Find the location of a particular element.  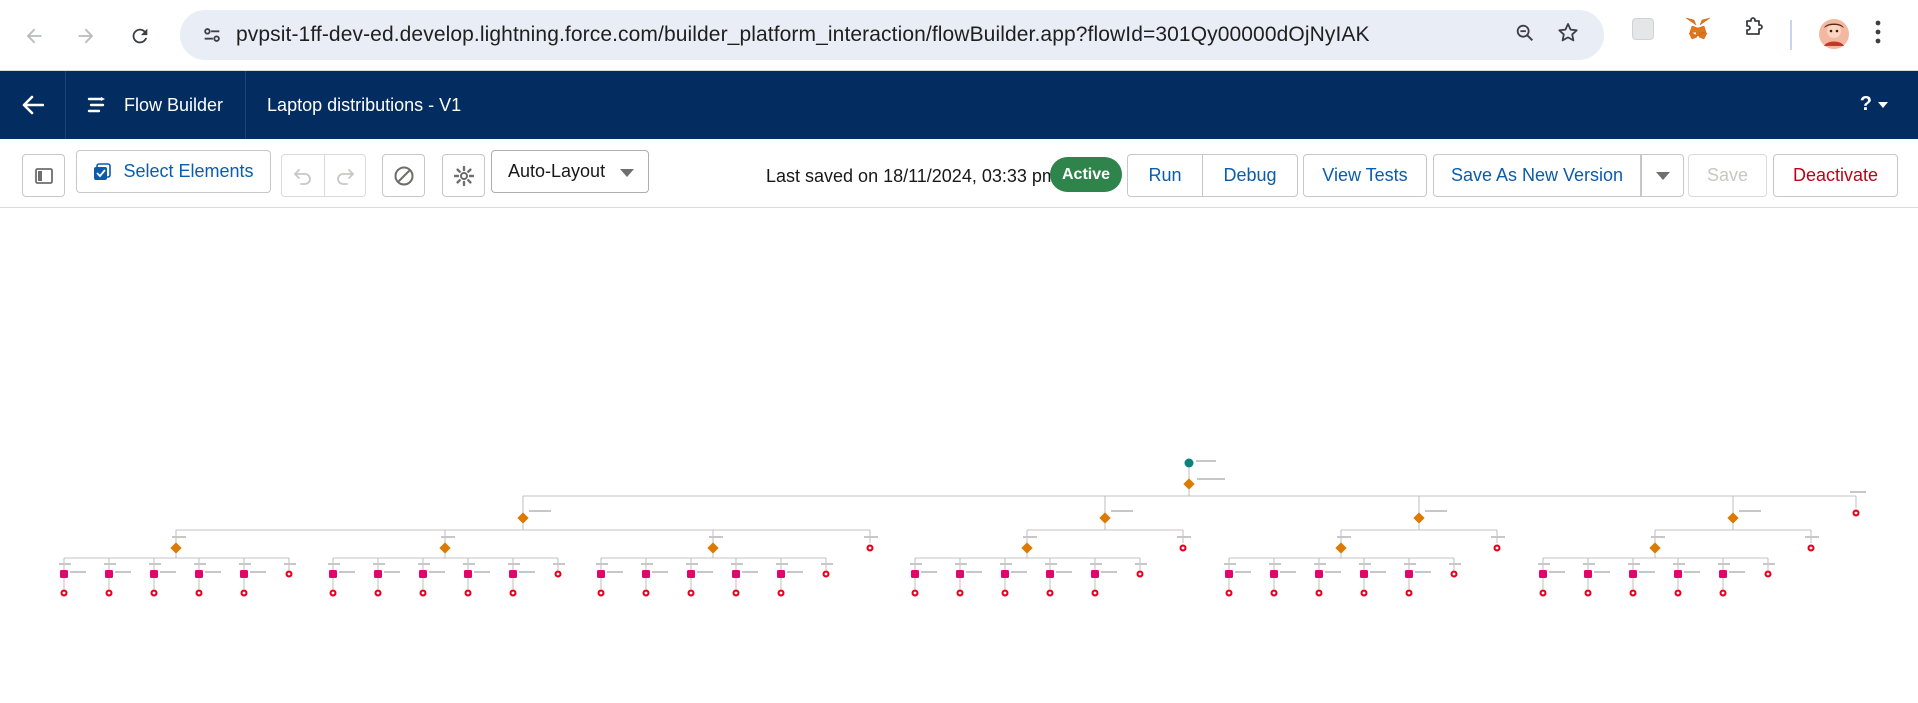

metamask-fox-icon is located at coordinates (1698, 29).